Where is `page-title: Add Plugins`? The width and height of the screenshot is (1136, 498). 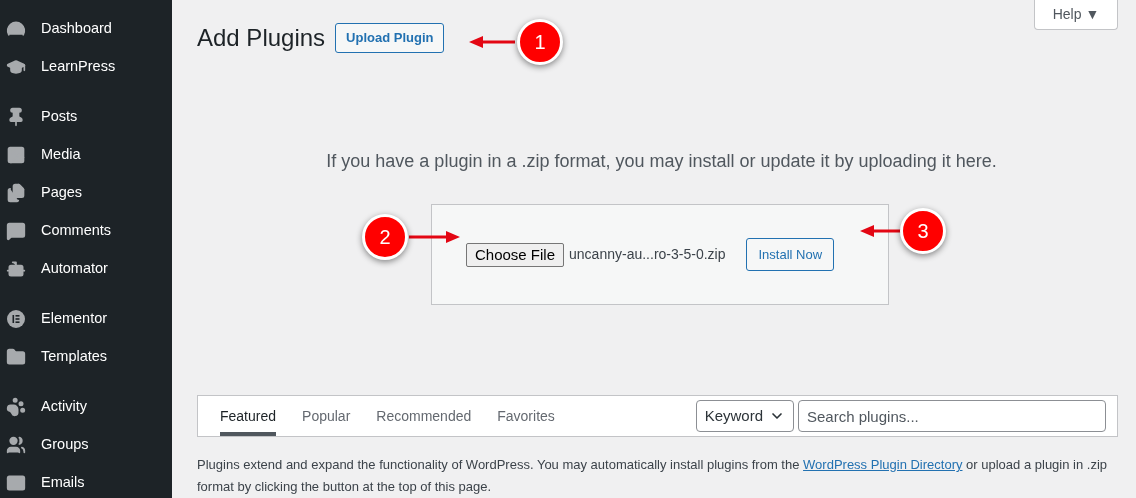 page-title: Add Plugins is located at coordinates (261, 38).